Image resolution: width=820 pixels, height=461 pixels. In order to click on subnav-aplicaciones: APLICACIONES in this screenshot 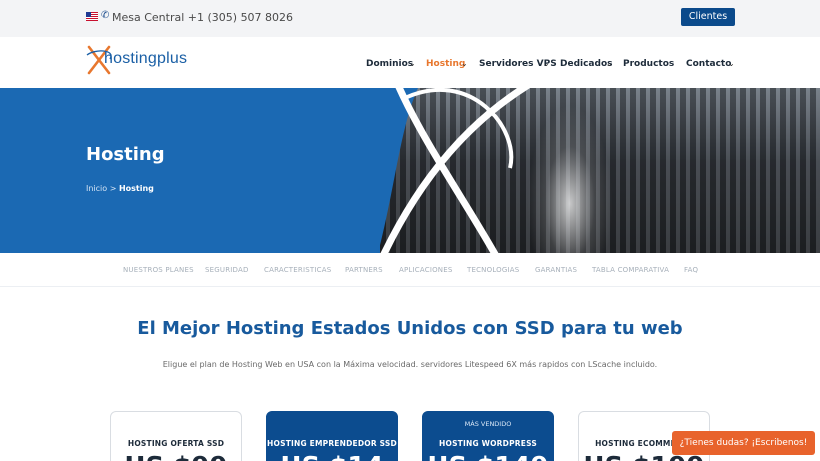, I will do `click(426, 270)`.